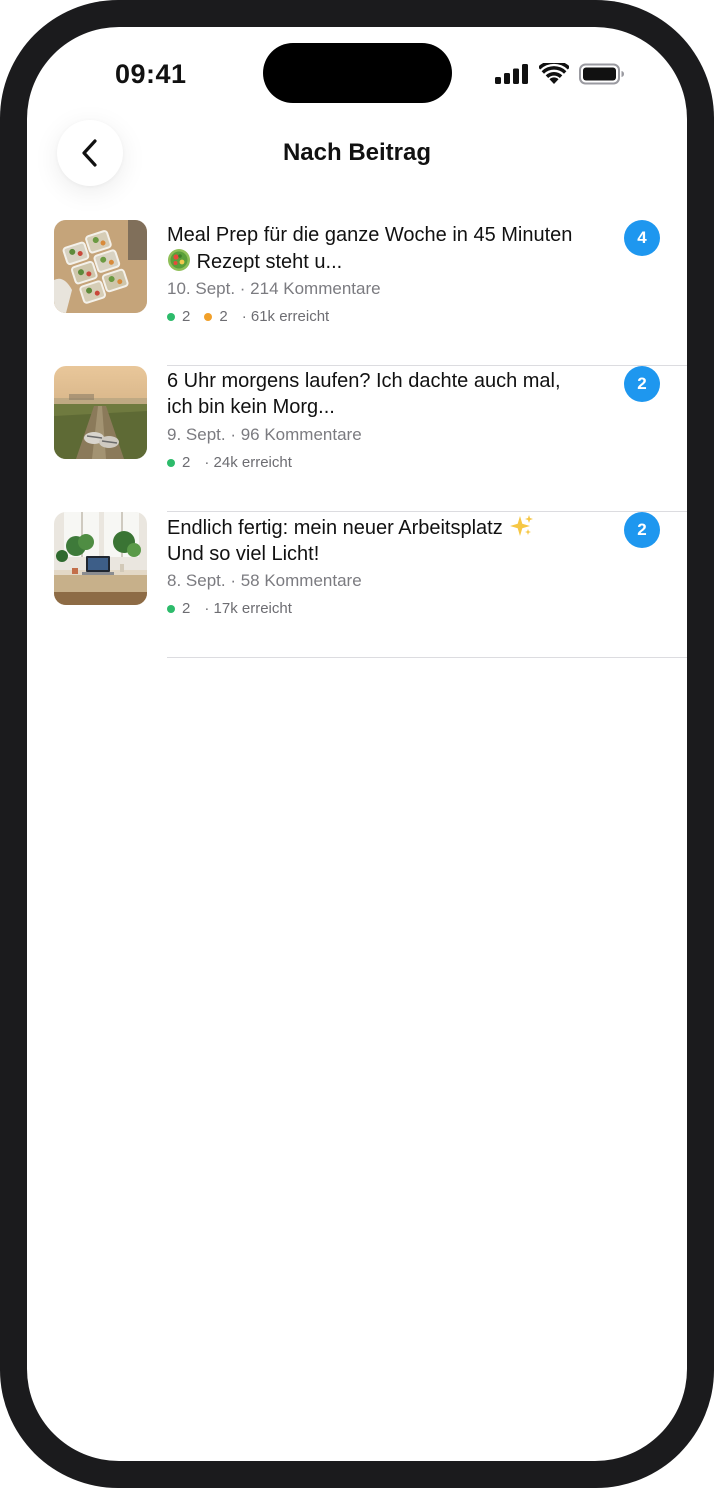  I want to click on post-meta: 9. Sept. · 96 Kommentare, so click(264, 434).